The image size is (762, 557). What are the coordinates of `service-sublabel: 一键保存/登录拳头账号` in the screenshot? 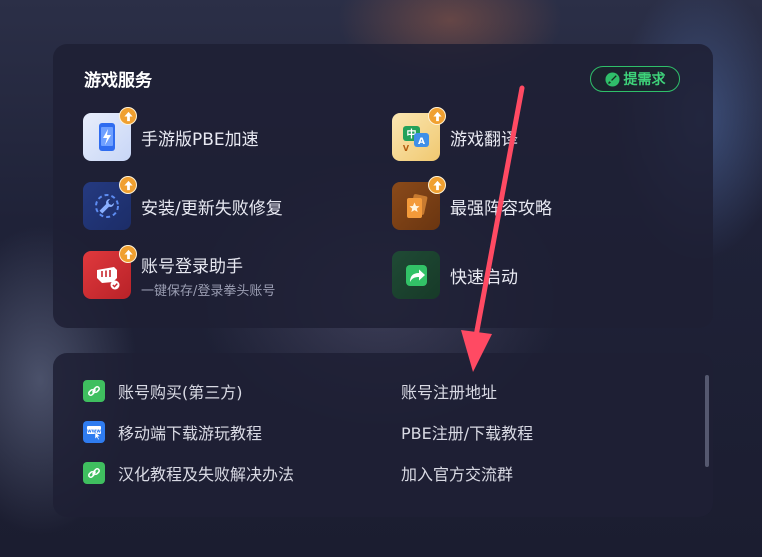 It's located at (208, 291).